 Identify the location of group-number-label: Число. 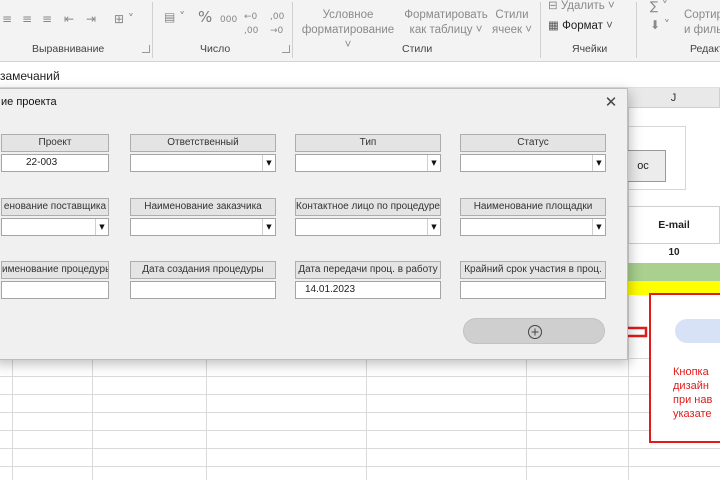
(215, 49).